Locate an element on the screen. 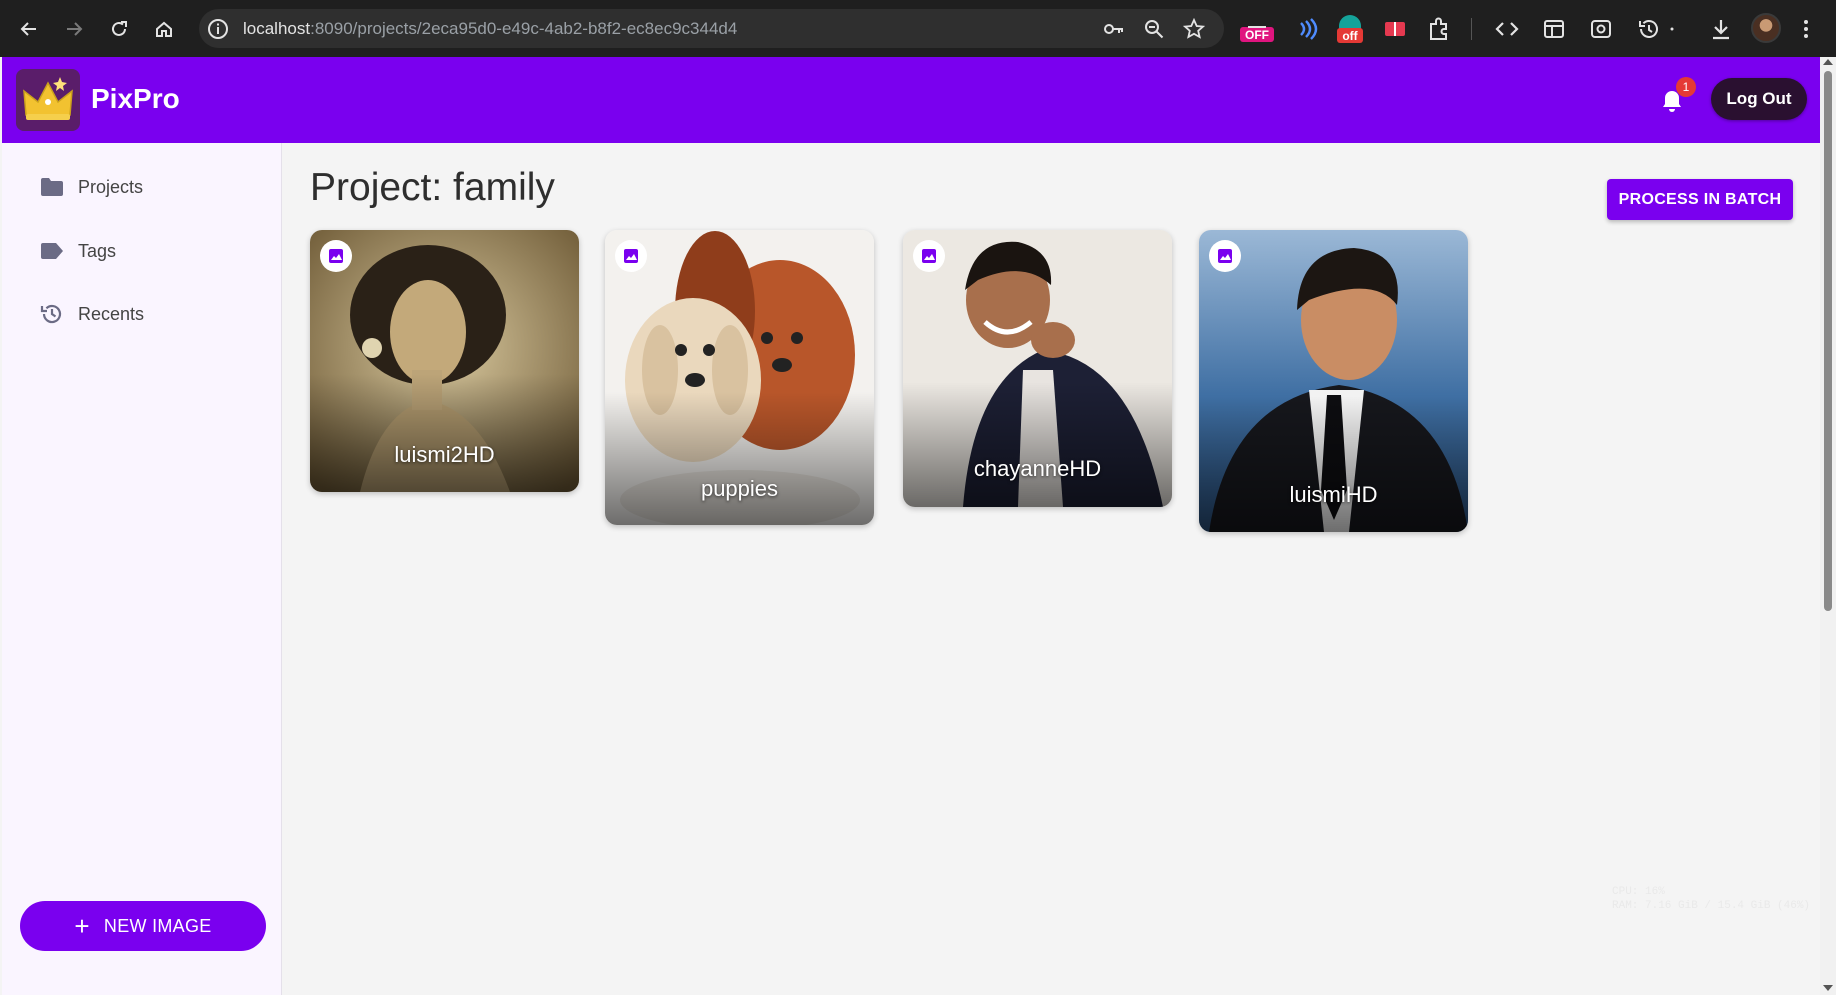 This screenshot has width=1836, height=995. extension-off2-label: off is located at coordinates (1350, 35).